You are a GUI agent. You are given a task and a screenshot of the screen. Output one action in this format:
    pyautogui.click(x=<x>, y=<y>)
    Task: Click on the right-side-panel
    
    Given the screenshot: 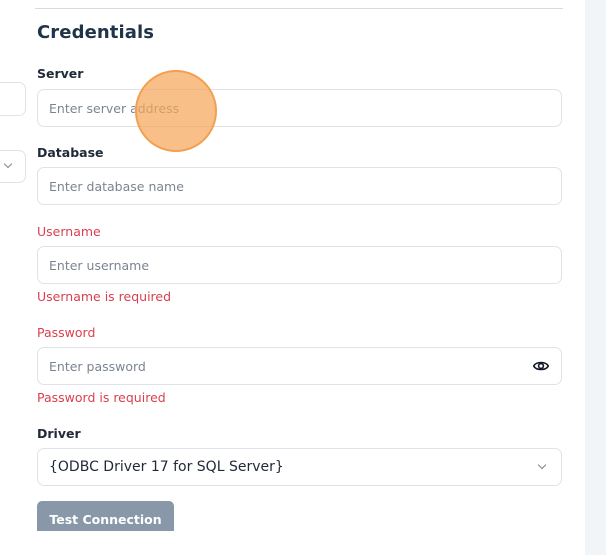 What is the action you would take?
    pyautogui.click(x=595, y=277)
    